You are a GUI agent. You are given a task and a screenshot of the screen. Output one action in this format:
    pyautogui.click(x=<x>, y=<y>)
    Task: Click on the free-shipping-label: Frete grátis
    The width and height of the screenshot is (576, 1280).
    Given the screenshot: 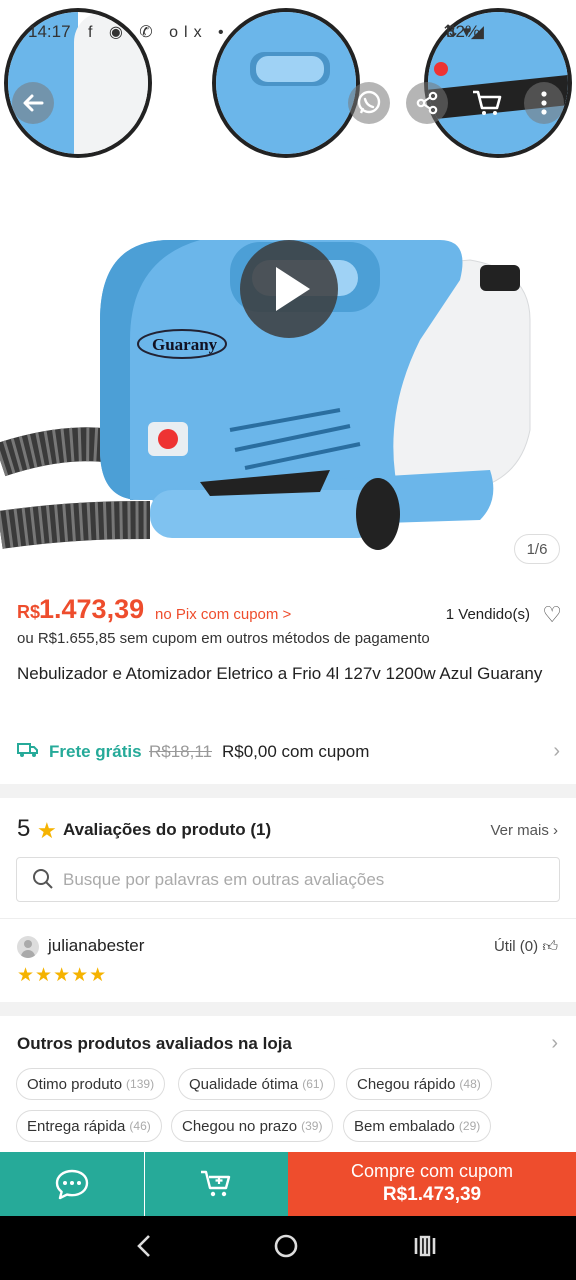 What is the action you would take?
    pyautogui.click(x=95, y=751)
    